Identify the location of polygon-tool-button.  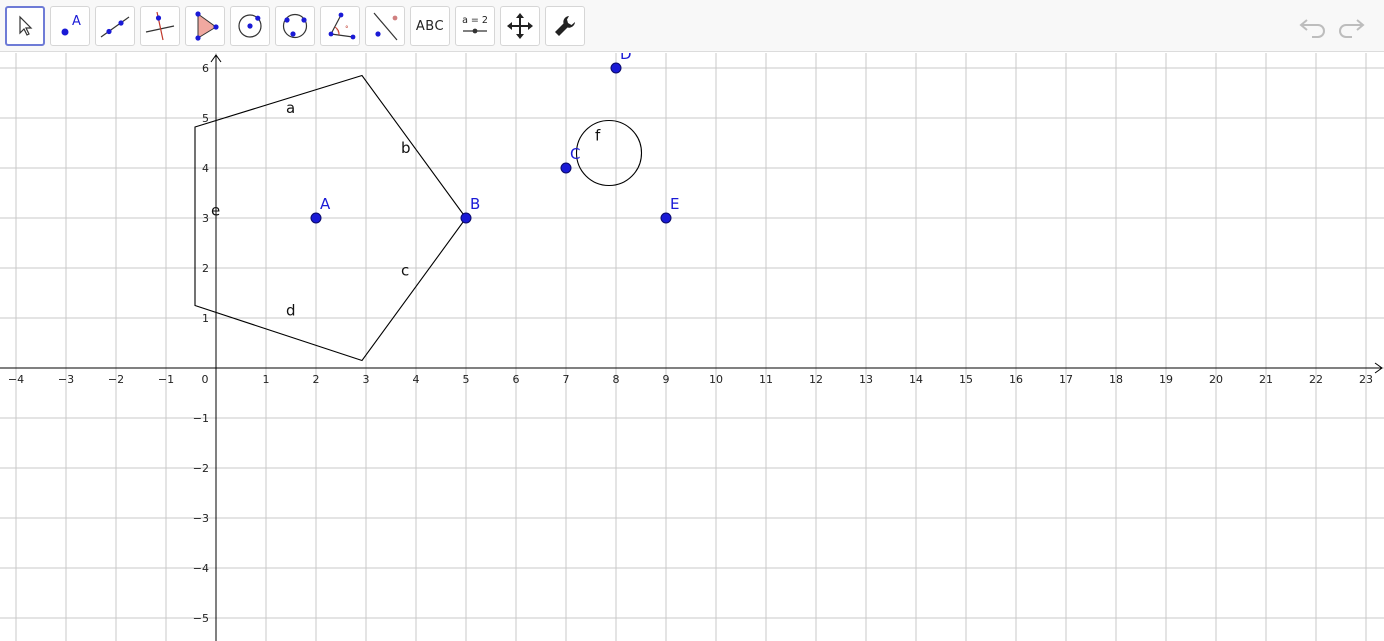
(205, 26).